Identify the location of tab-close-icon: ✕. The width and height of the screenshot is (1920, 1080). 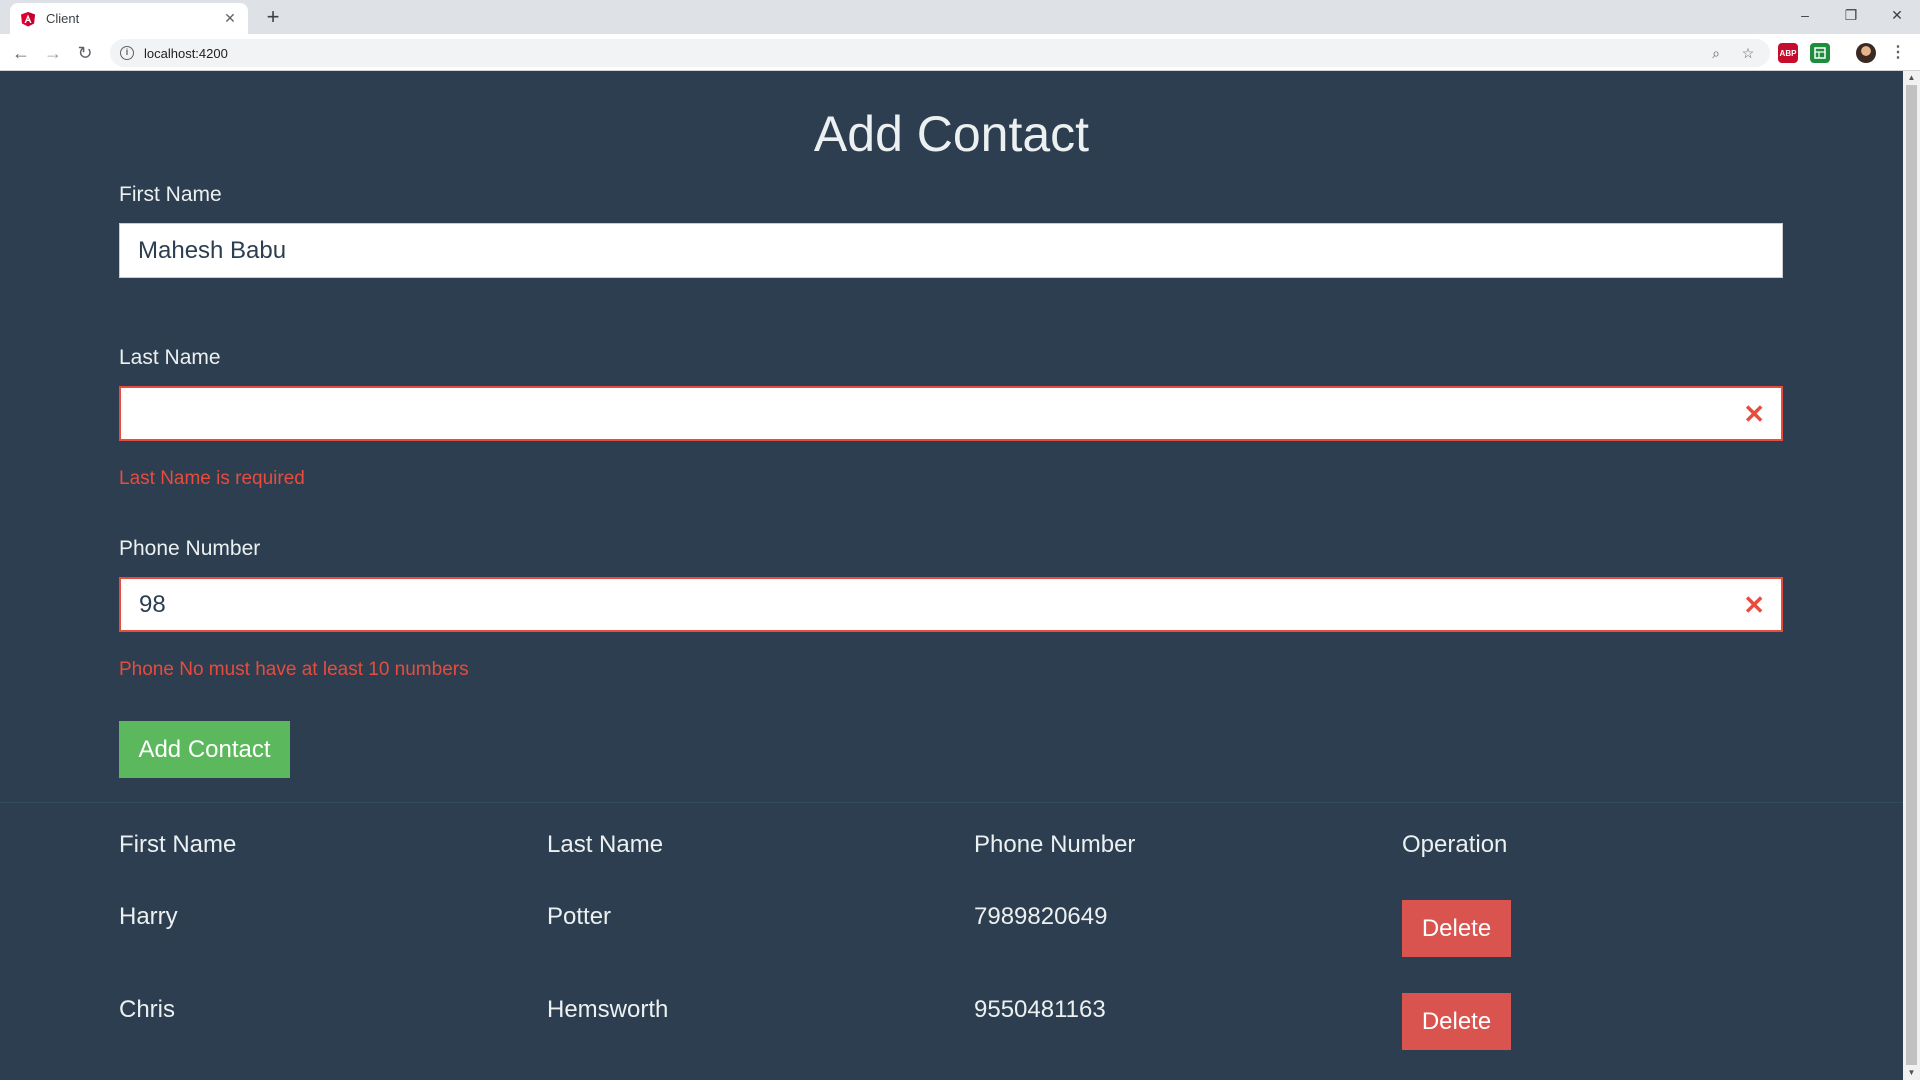
(230, 18).